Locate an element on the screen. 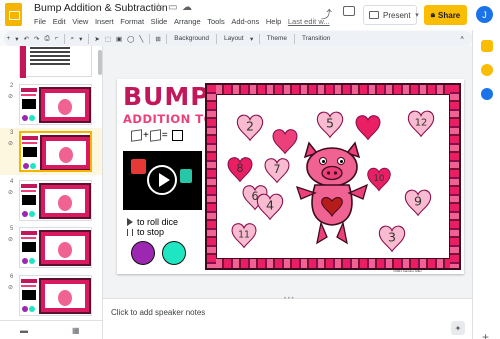  play-icon is located at coordinates (162, 180).